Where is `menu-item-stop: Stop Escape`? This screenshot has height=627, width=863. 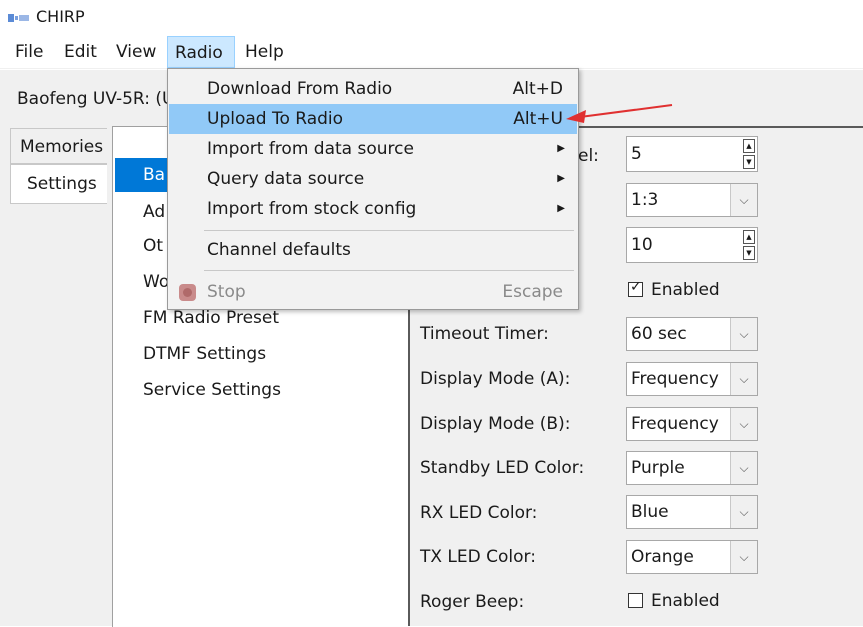
menu-item-stop: Stop Escape is located at coordinates (373, 292).